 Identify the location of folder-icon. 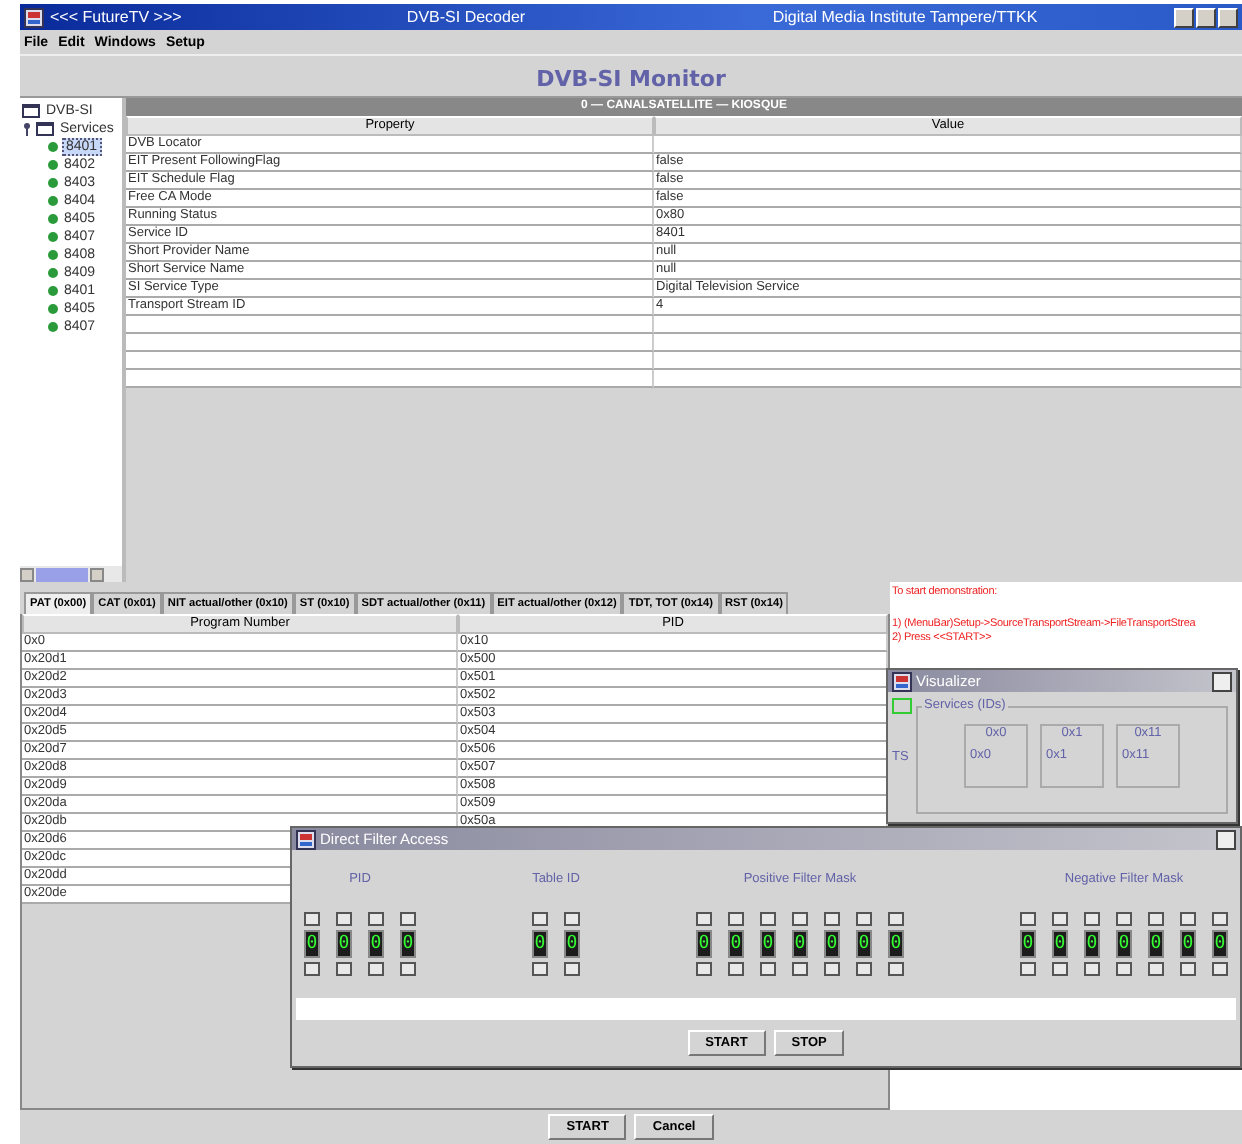
(45, 129).